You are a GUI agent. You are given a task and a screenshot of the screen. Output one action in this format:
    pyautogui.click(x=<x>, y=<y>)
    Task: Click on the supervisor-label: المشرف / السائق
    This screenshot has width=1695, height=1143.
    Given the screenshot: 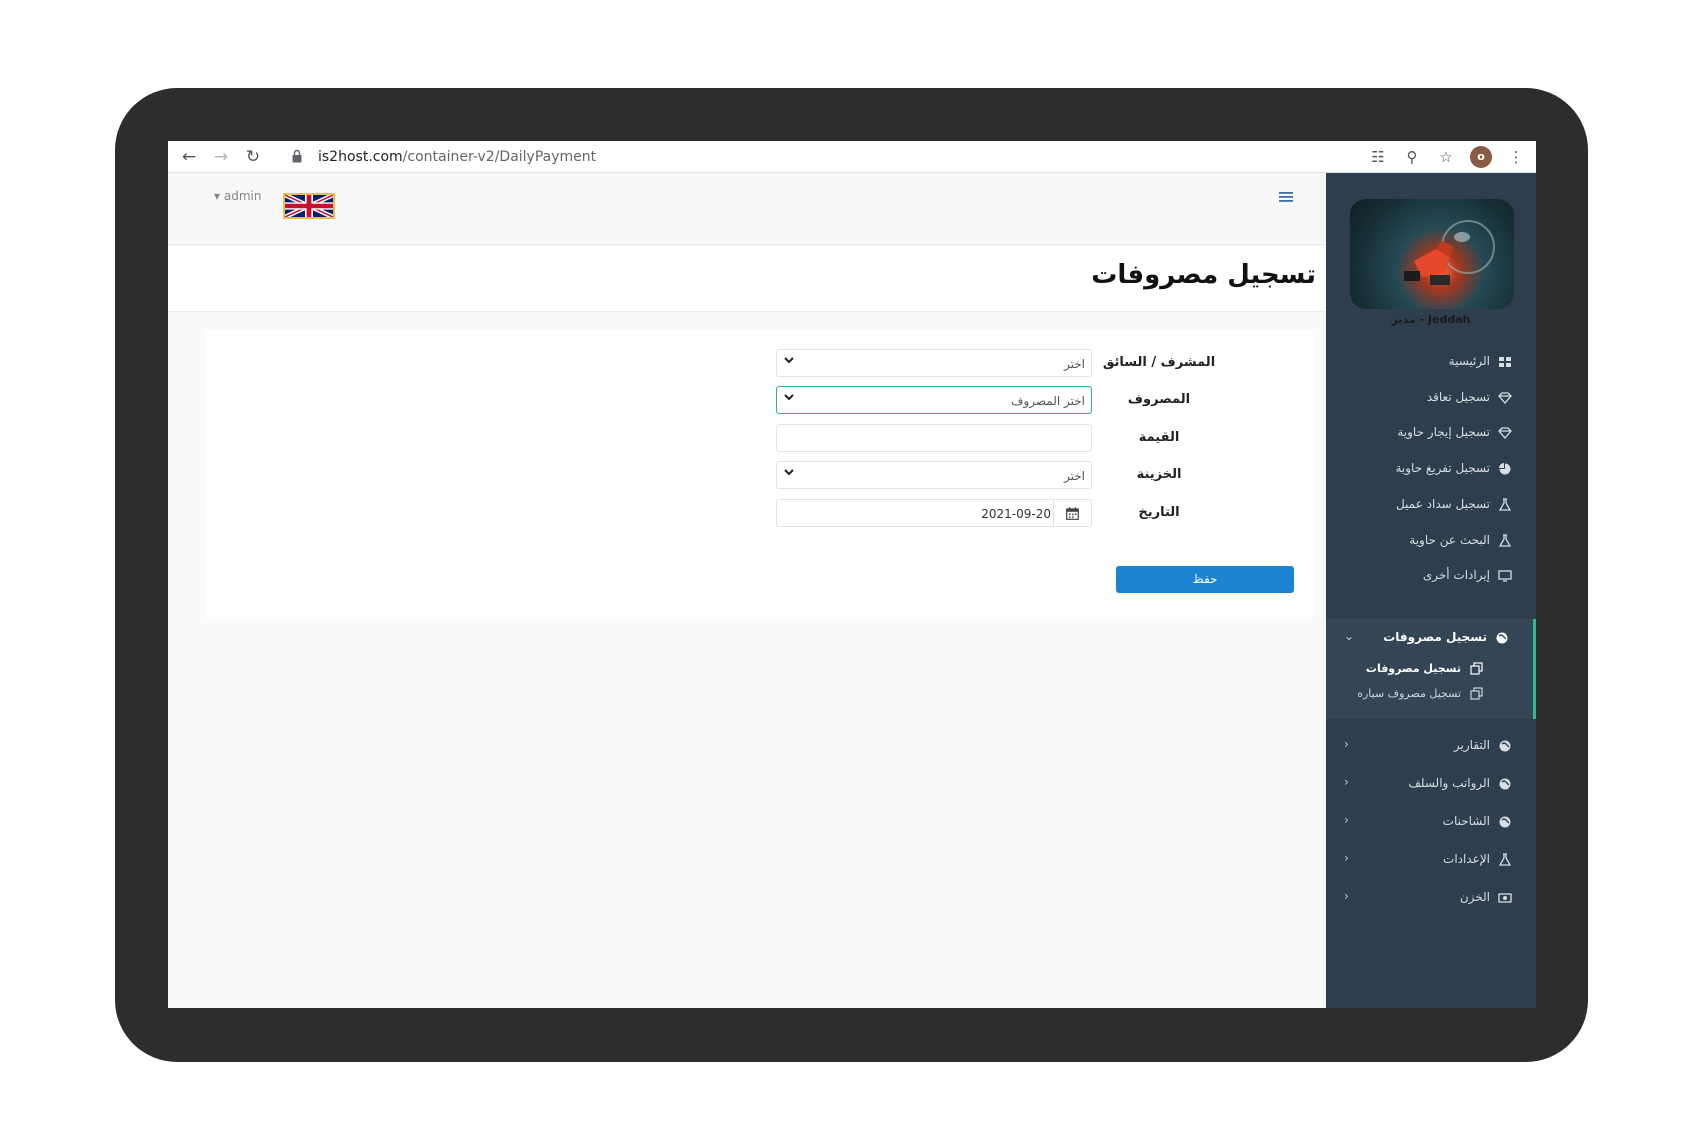 What is the action you would take?
    pyautogui.click(x=1159, y=362)
    